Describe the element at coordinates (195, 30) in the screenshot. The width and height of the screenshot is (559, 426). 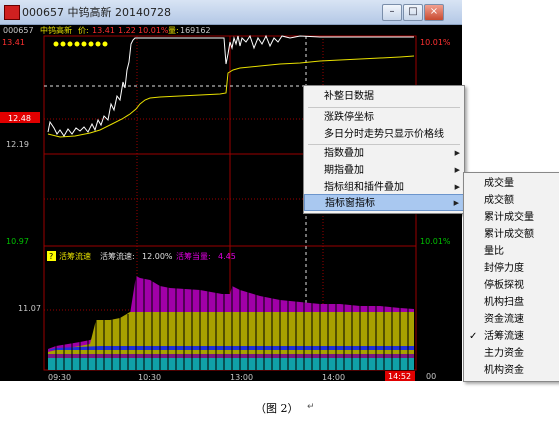
I see `volume-value: 169162` at that location.